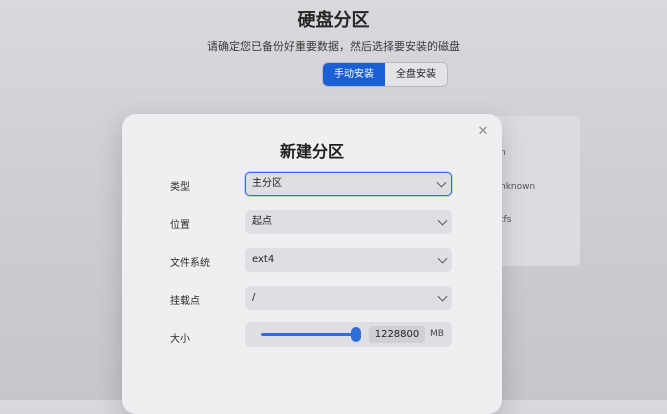 The height and width of the screenshot is (414, 667). I want to click on bg-title: 硬盘分区, so click(333, 20).